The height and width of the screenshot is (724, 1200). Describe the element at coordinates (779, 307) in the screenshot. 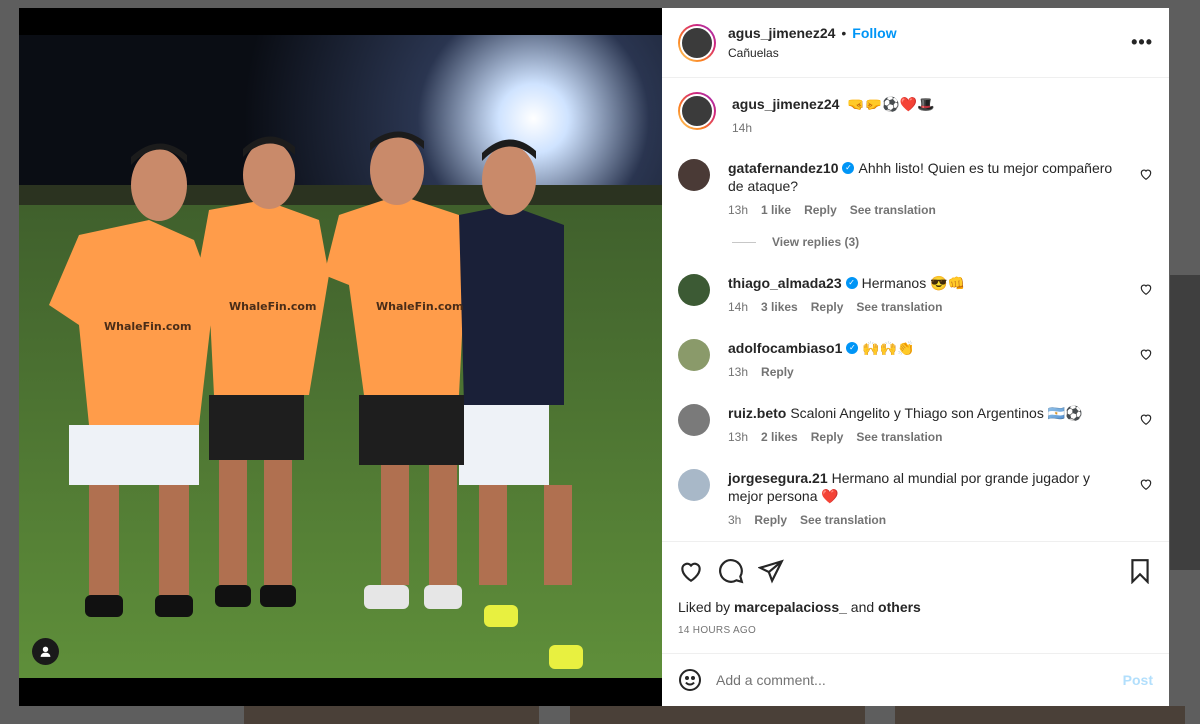

I see `comment-likes: 3 likes` at that location.